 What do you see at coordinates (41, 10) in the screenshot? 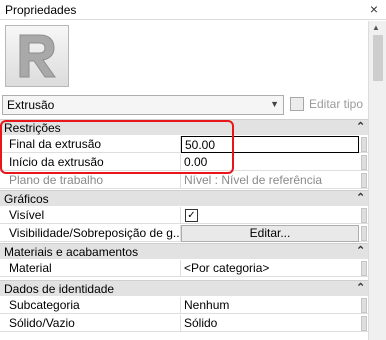
I see `window-title: Propriedades` at bounding box center [41, 10].